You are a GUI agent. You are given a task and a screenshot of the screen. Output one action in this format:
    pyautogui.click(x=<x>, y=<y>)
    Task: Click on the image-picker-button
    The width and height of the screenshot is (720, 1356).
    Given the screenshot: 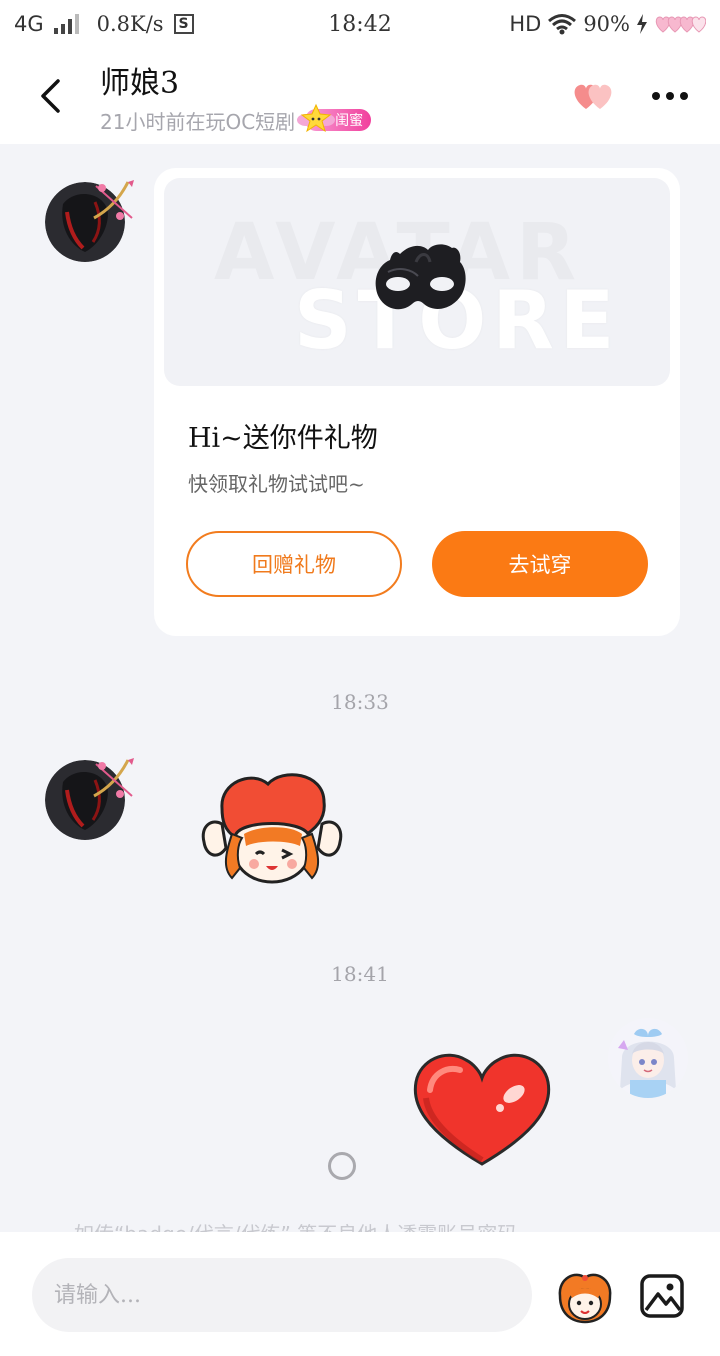 What is the action you would take?
    pyautogui.click(x=662, y=1296)
    